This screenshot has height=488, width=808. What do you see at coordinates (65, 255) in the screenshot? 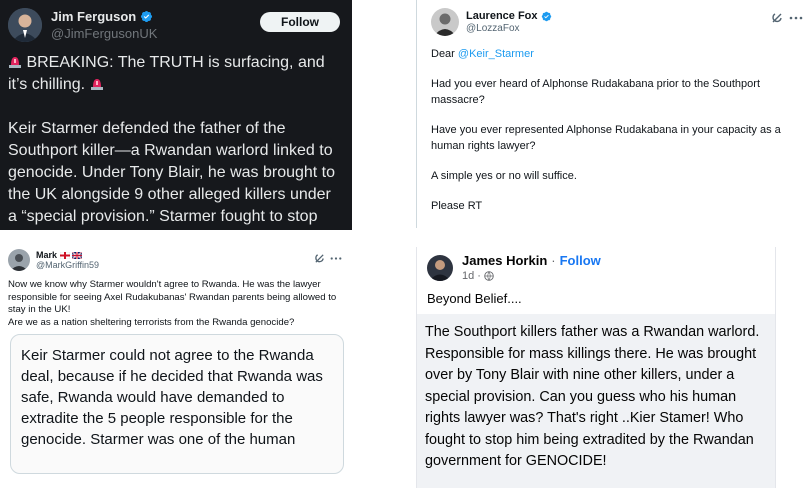
I see `england-flag-icon` at bounding box center [65, 255].